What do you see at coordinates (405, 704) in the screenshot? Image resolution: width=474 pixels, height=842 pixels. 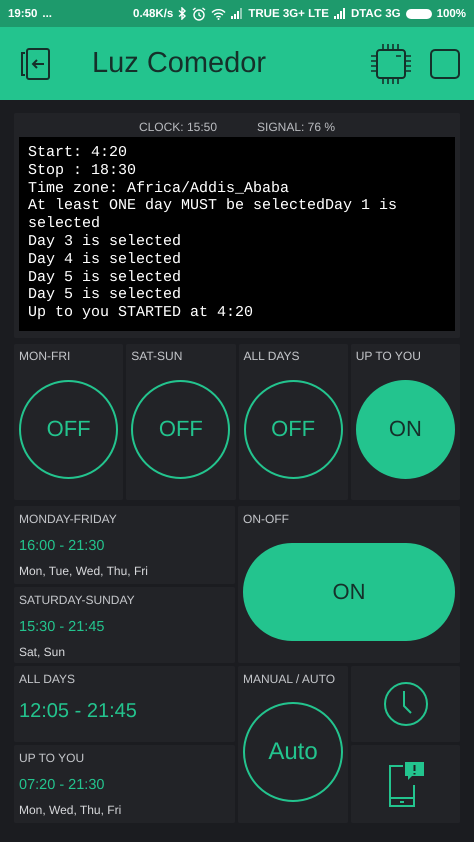 I see `clock-icon` at bounding box center [405, 704].